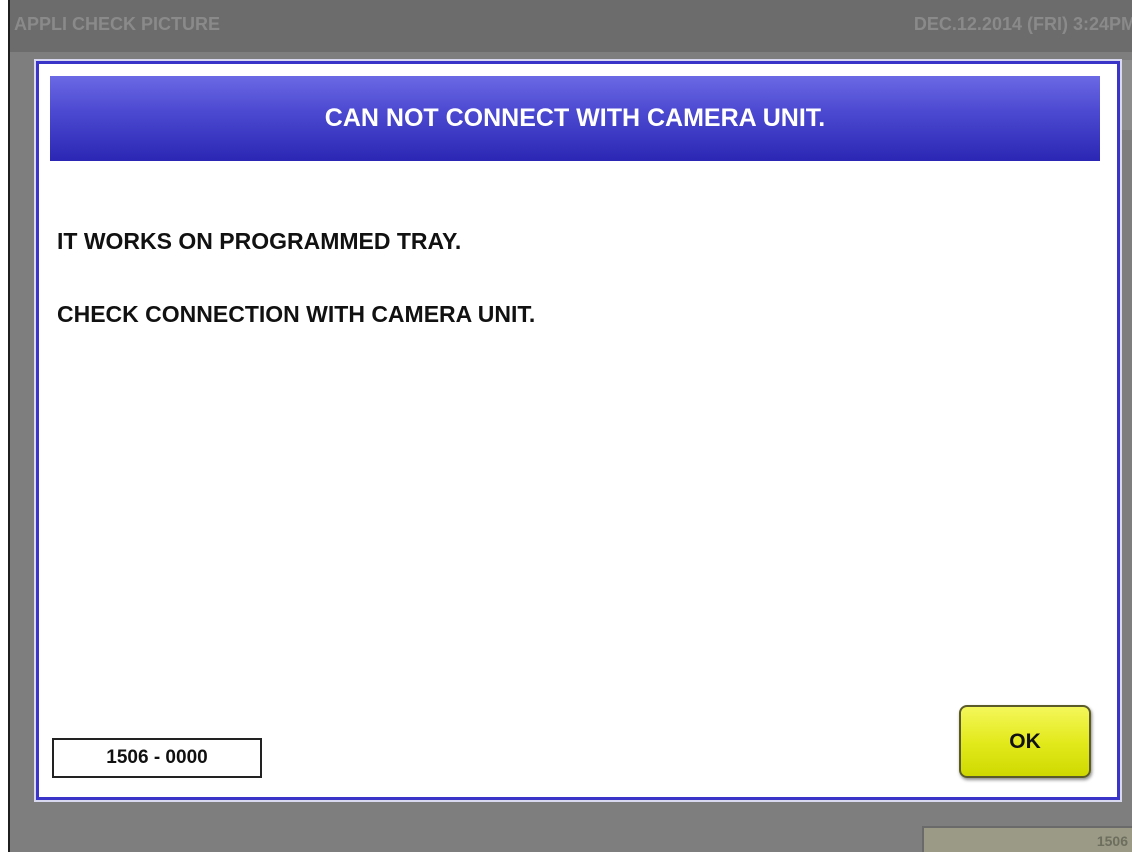 The image size is (1132, 852). Describe the element at coordinates (296, 314) in the screenshot. I see `dialog-message-line-2: CHECK CONNECTION WITH CAMERA UNIT.` at that location.